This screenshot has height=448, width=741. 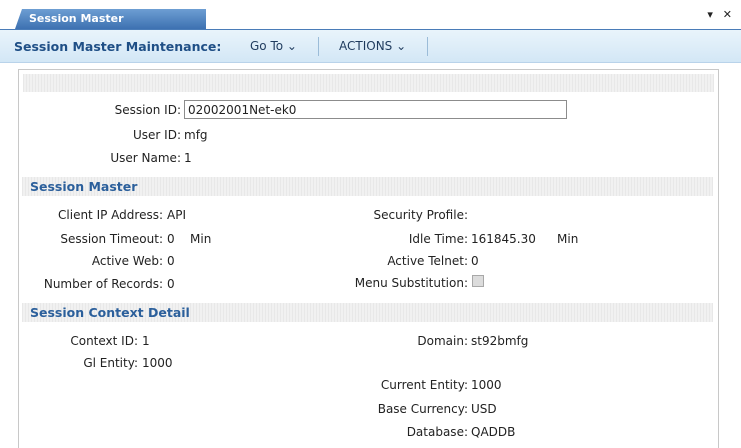 I want to click on idle-time-label: Idle Time:, so click(x=438, y=239).